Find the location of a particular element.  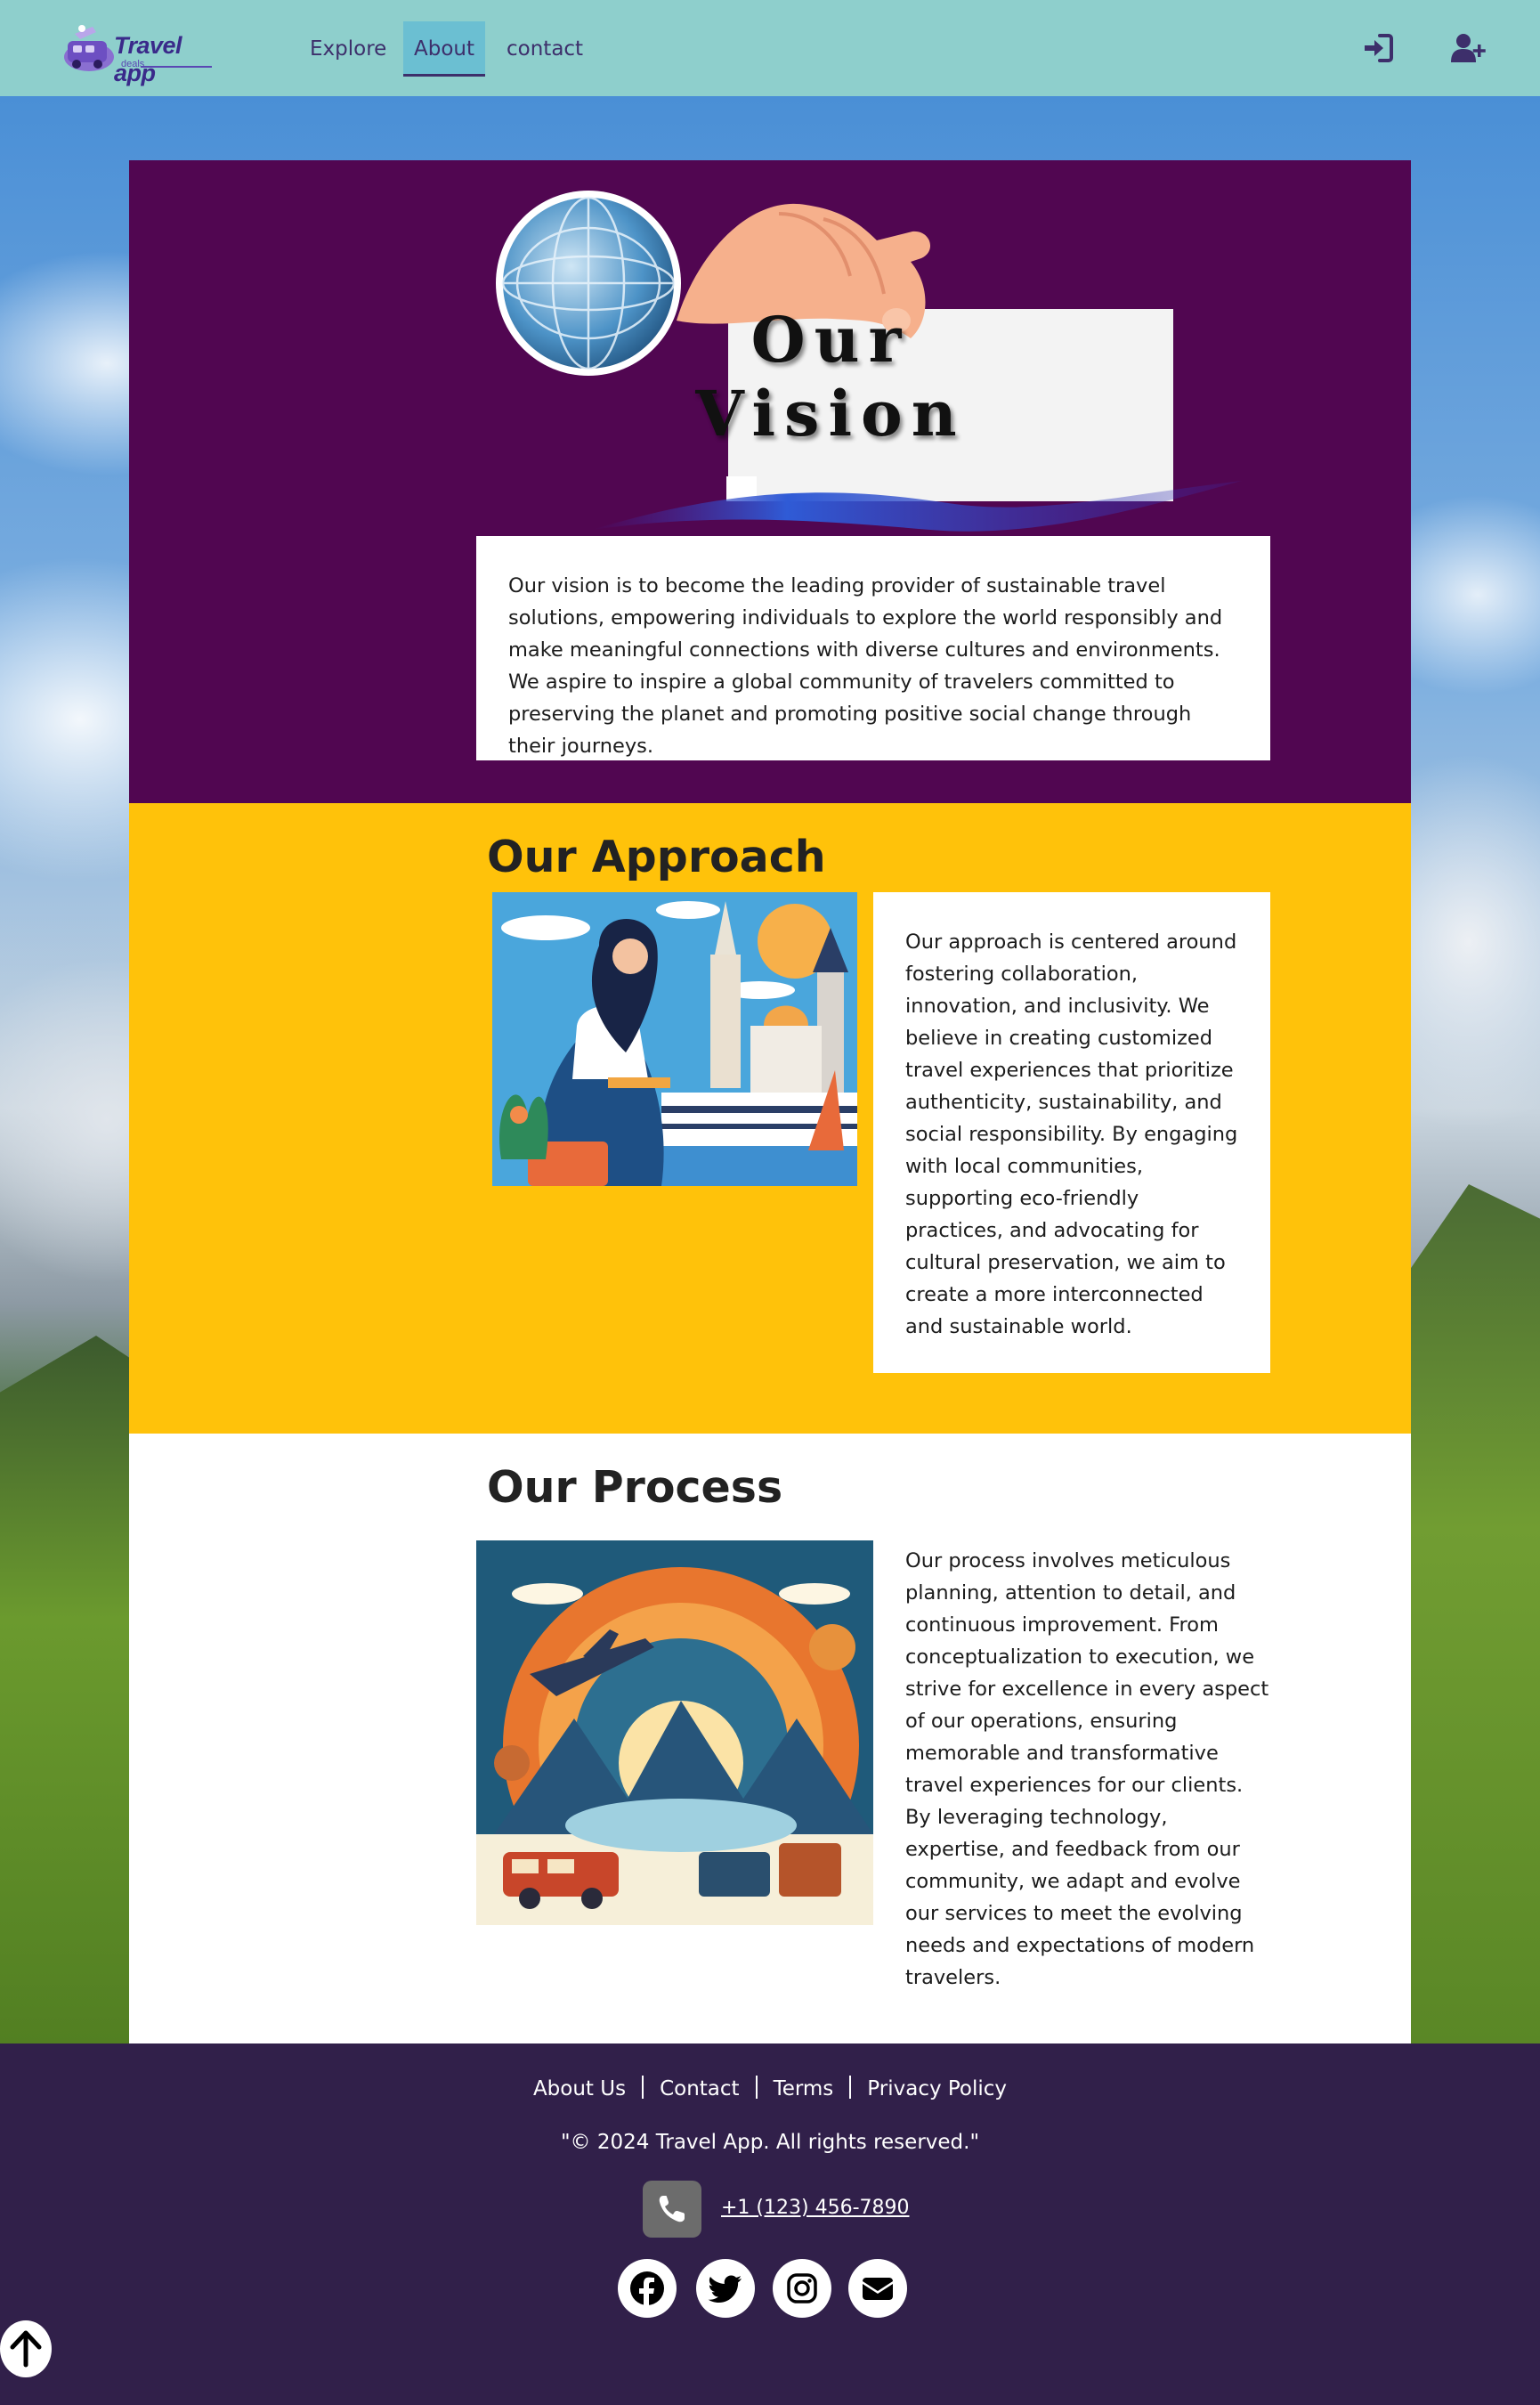

process-title: Our Process is located at coordinates (635, 1487).